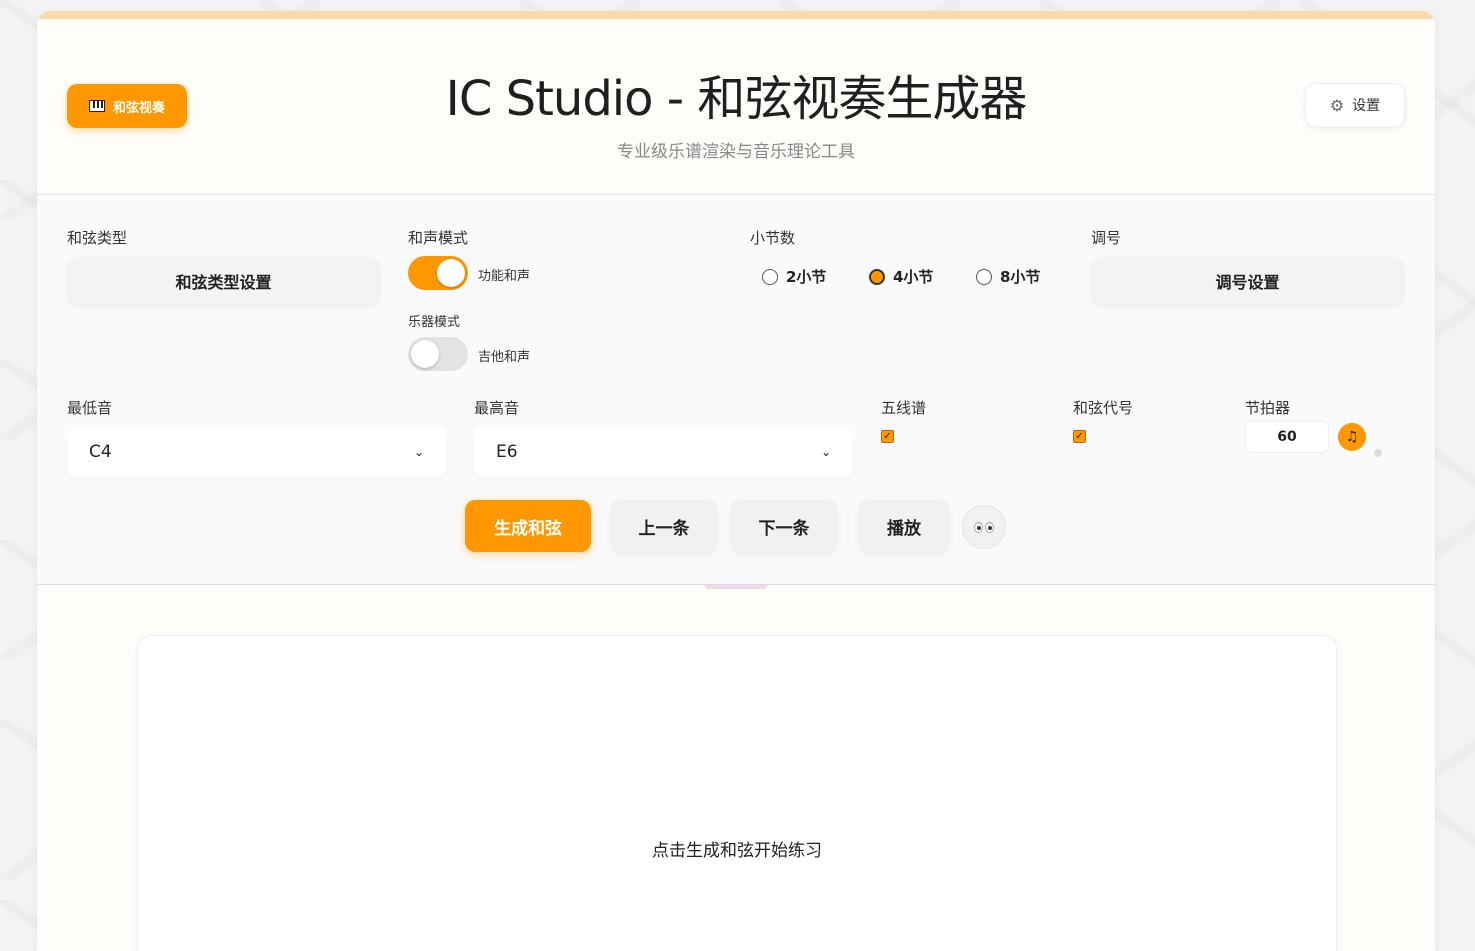  I want to click on staff-checkbox: ✓, so click(887, 436).